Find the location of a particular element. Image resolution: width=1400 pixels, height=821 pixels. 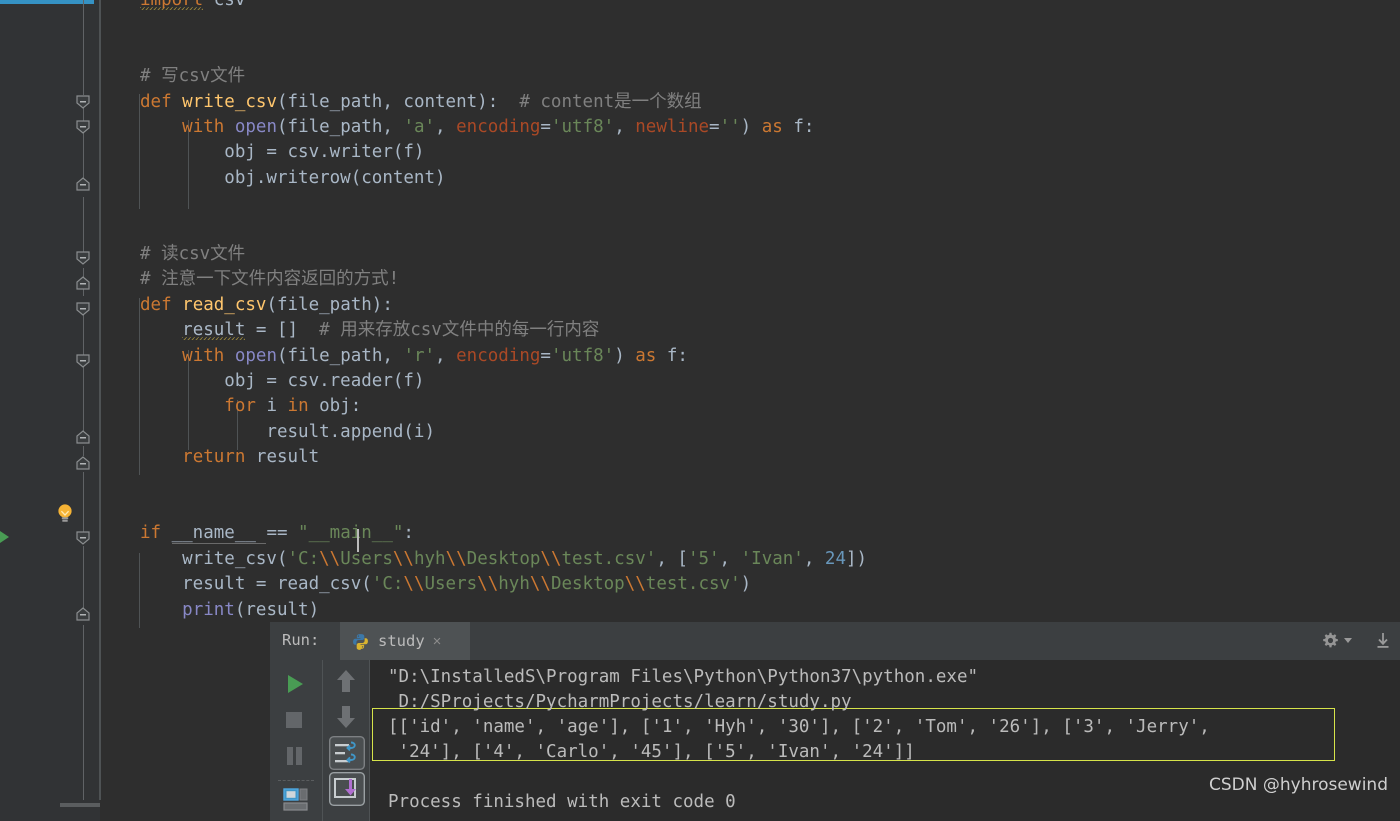

code-token: : is located at coordinates (408, 533).